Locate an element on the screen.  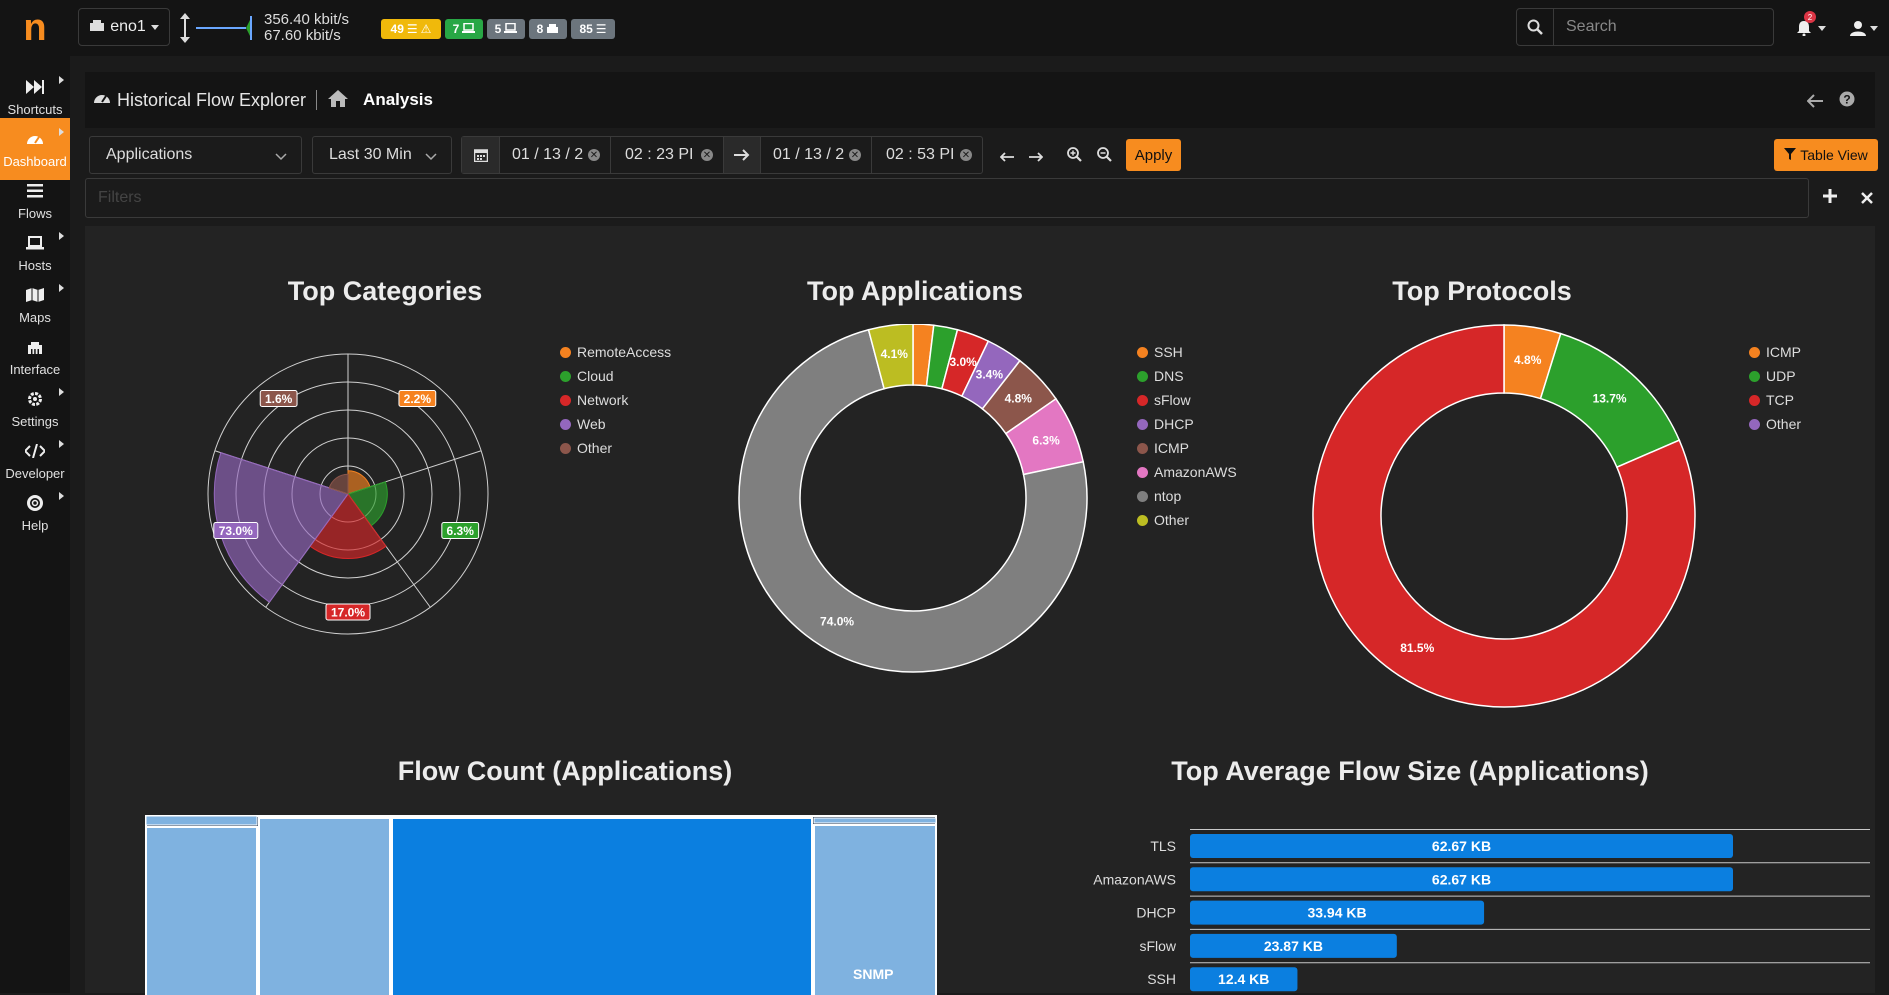
bar-value-label: 62.67 KB is located at coordinates (1461, 879).